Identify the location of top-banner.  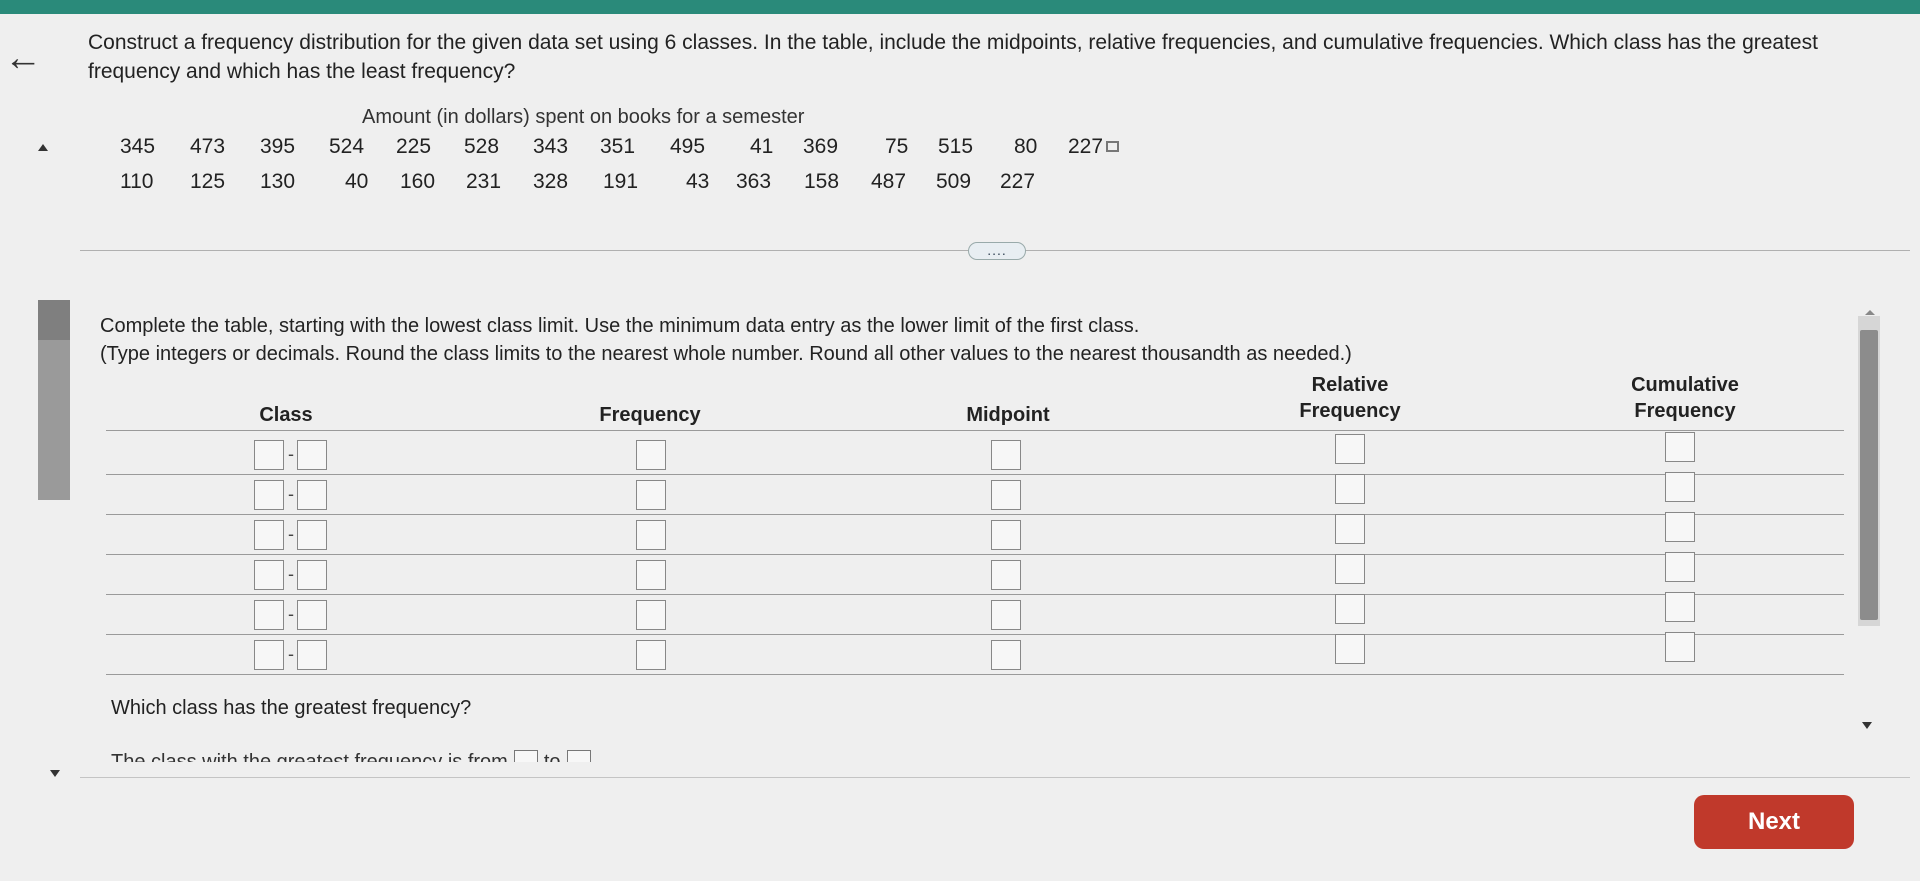
(960, 7).